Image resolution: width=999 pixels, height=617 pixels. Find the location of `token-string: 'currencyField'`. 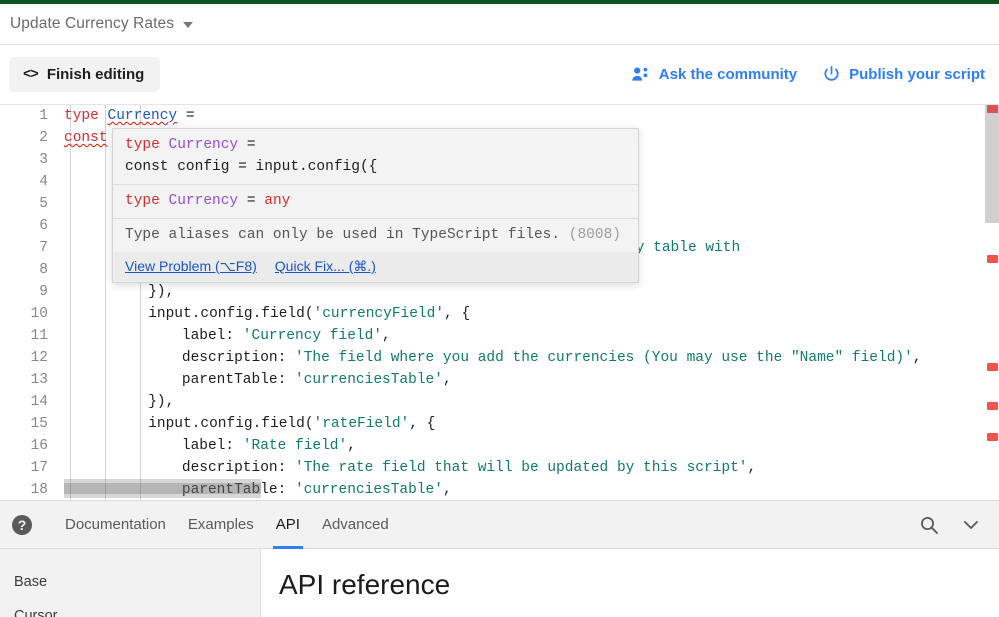

token-string: 'currencyField' is located at coordinates (379, 314).